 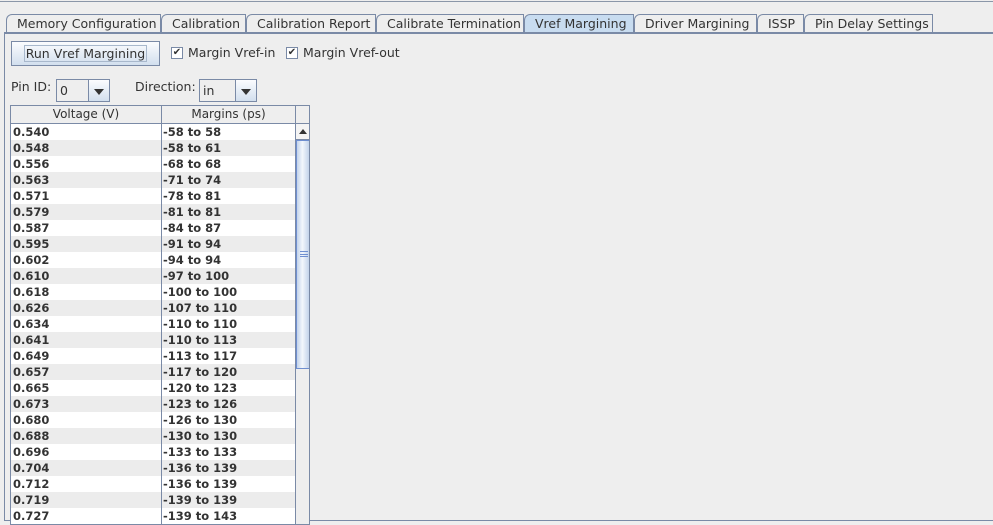 I want to click on voltage-cell: 0.540, so click(x=86, y=132).